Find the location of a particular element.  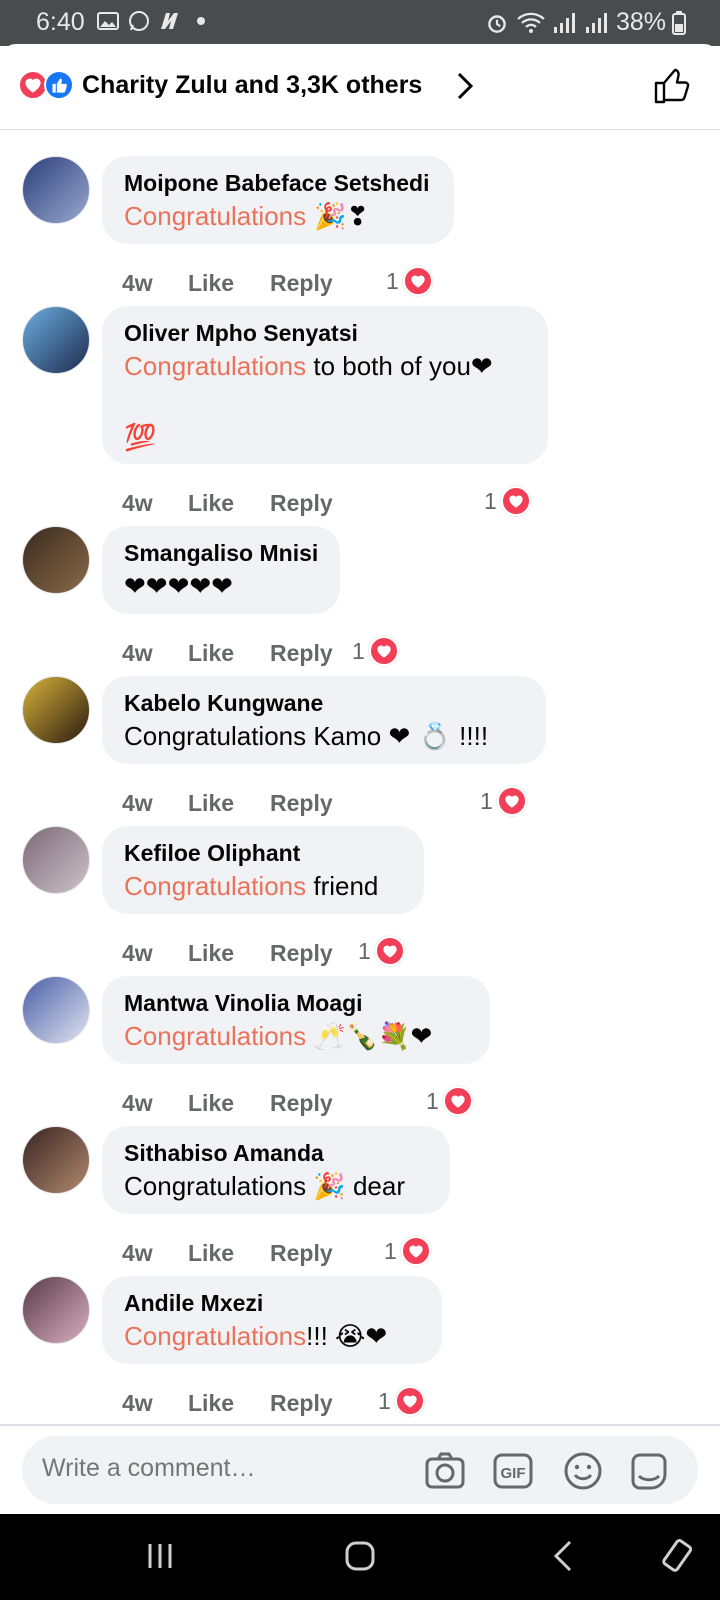

comment-composer: GIF is located at coordinates (360, 1470).